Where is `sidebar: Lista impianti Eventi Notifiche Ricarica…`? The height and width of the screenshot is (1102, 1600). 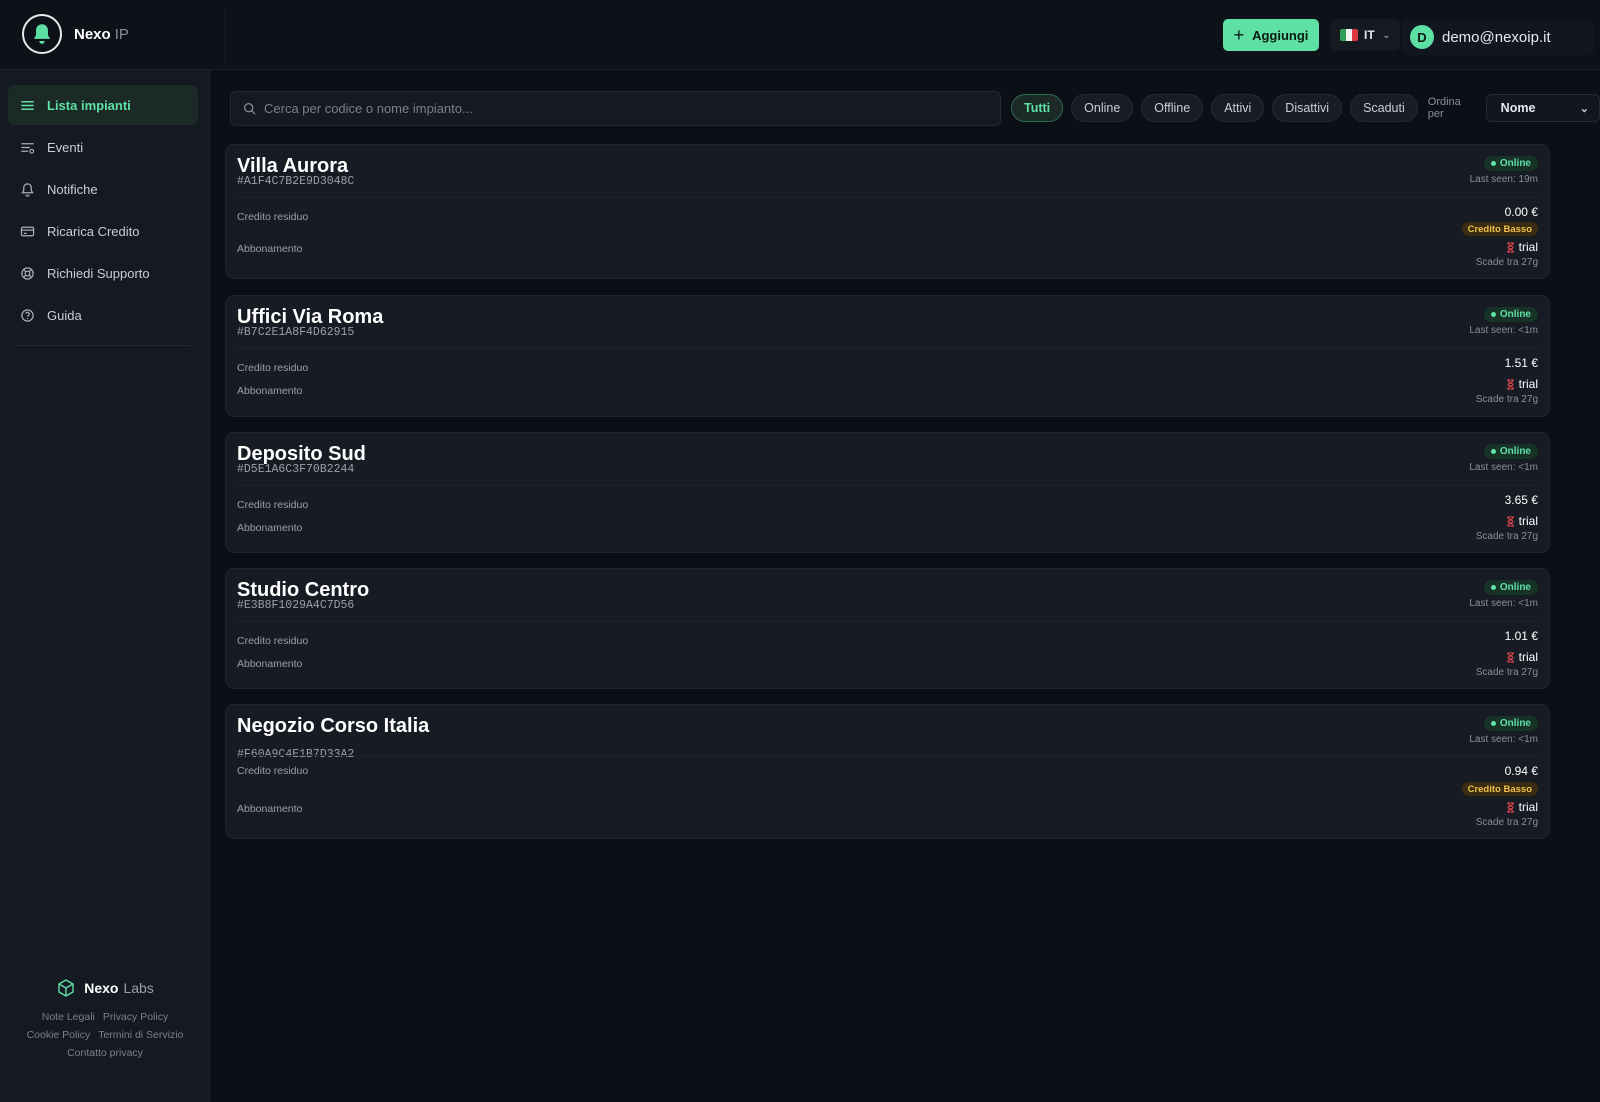
sidebar: Lista impianti Eventi Notifiche Ricarica… is located at coordinates (105, 586).